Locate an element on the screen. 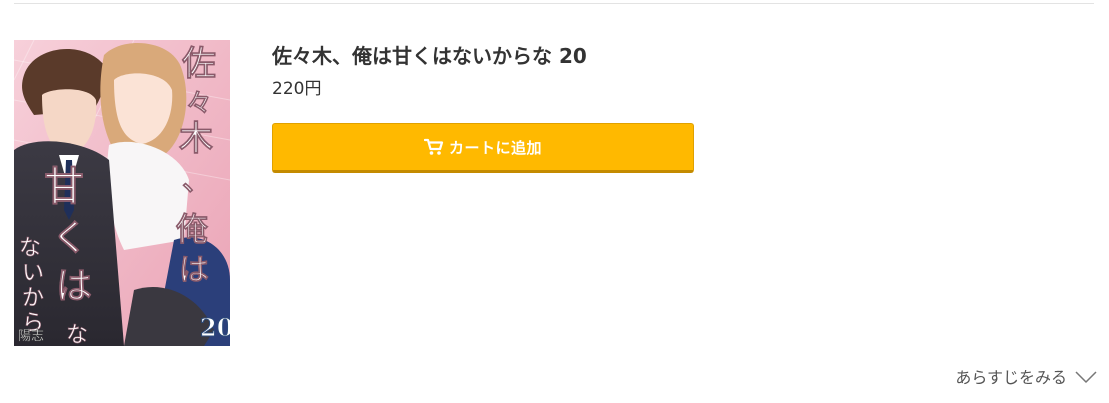 The width and height of the screenshot is (1109, 403). svg-text: い is located at coordinates (33, 273).